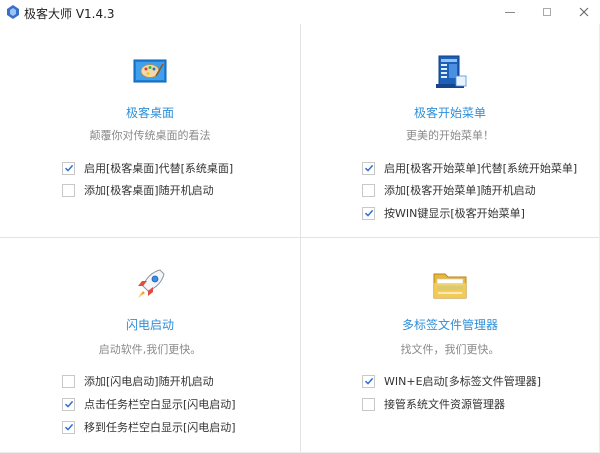 The image size is (600, 453). Describe the element at coordinates (150, 71) in the screenshot. I see `desktop-painting-icon` at that location.